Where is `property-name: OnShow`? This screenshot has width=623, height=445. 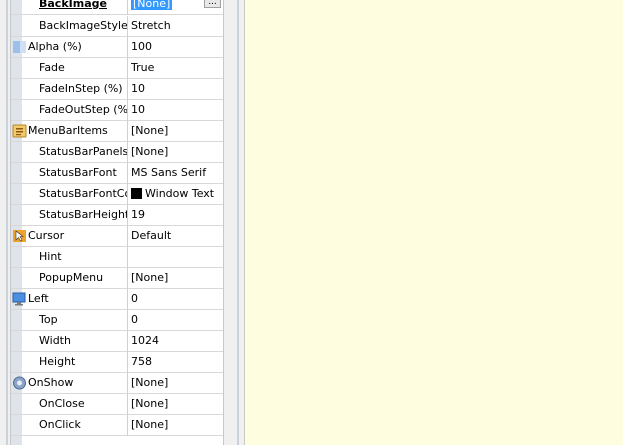 property-name: OnShow is located at coordinates (78, 383).